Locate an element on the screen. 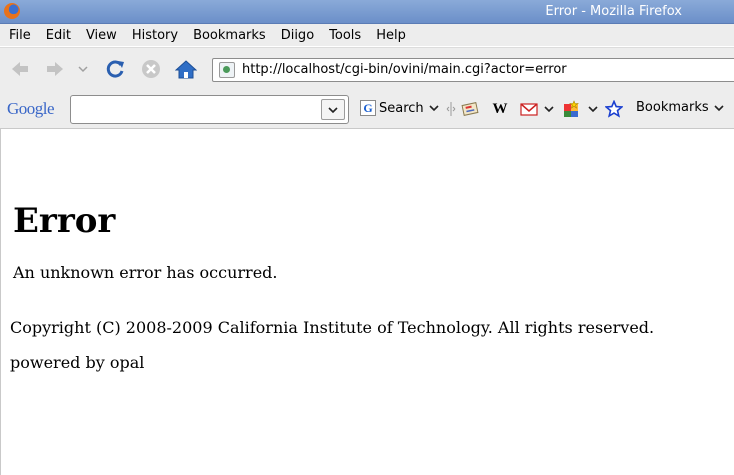 This screenshot has height=475, width=734. google-g-icon: G is located at coordinates (368, 108).